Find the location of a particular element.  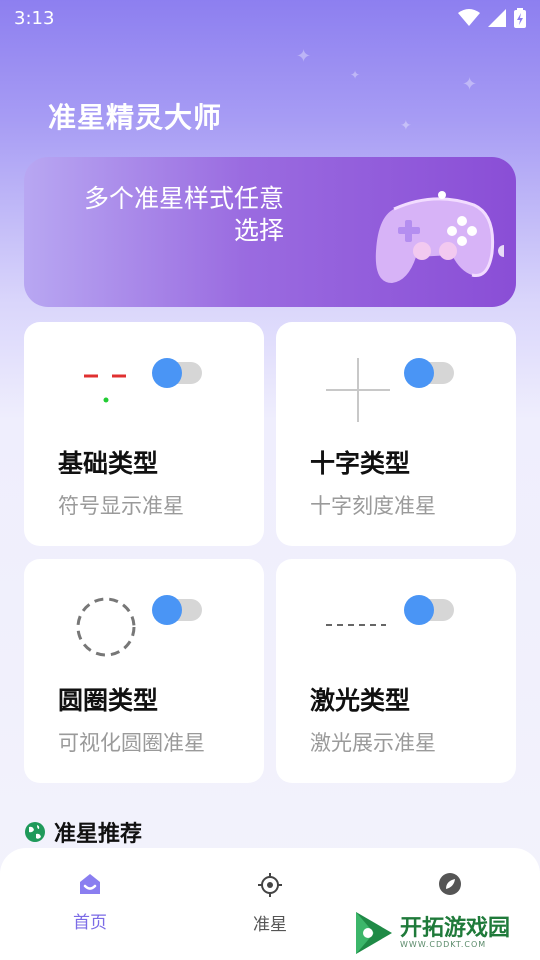

nav-item-third is located at coordinates (450, 890).